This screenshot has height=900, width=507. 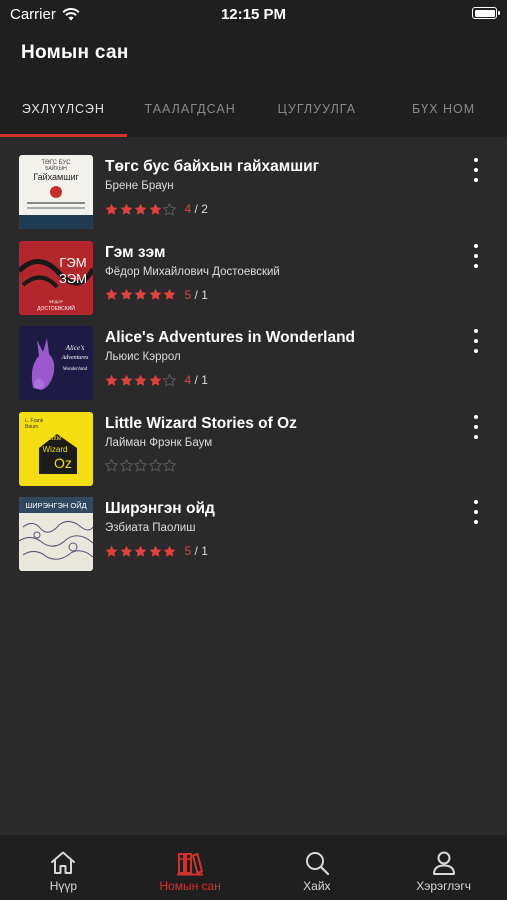 I want to click on nav-label: Хайх, so click(x=317, y=886).